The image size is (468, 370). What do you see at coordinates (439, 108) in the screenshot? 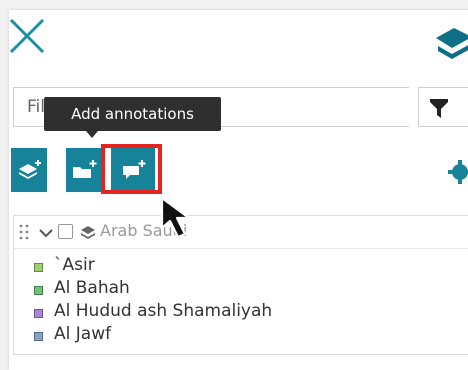
I see `funnel-icon` at bounding box center [439, 108].